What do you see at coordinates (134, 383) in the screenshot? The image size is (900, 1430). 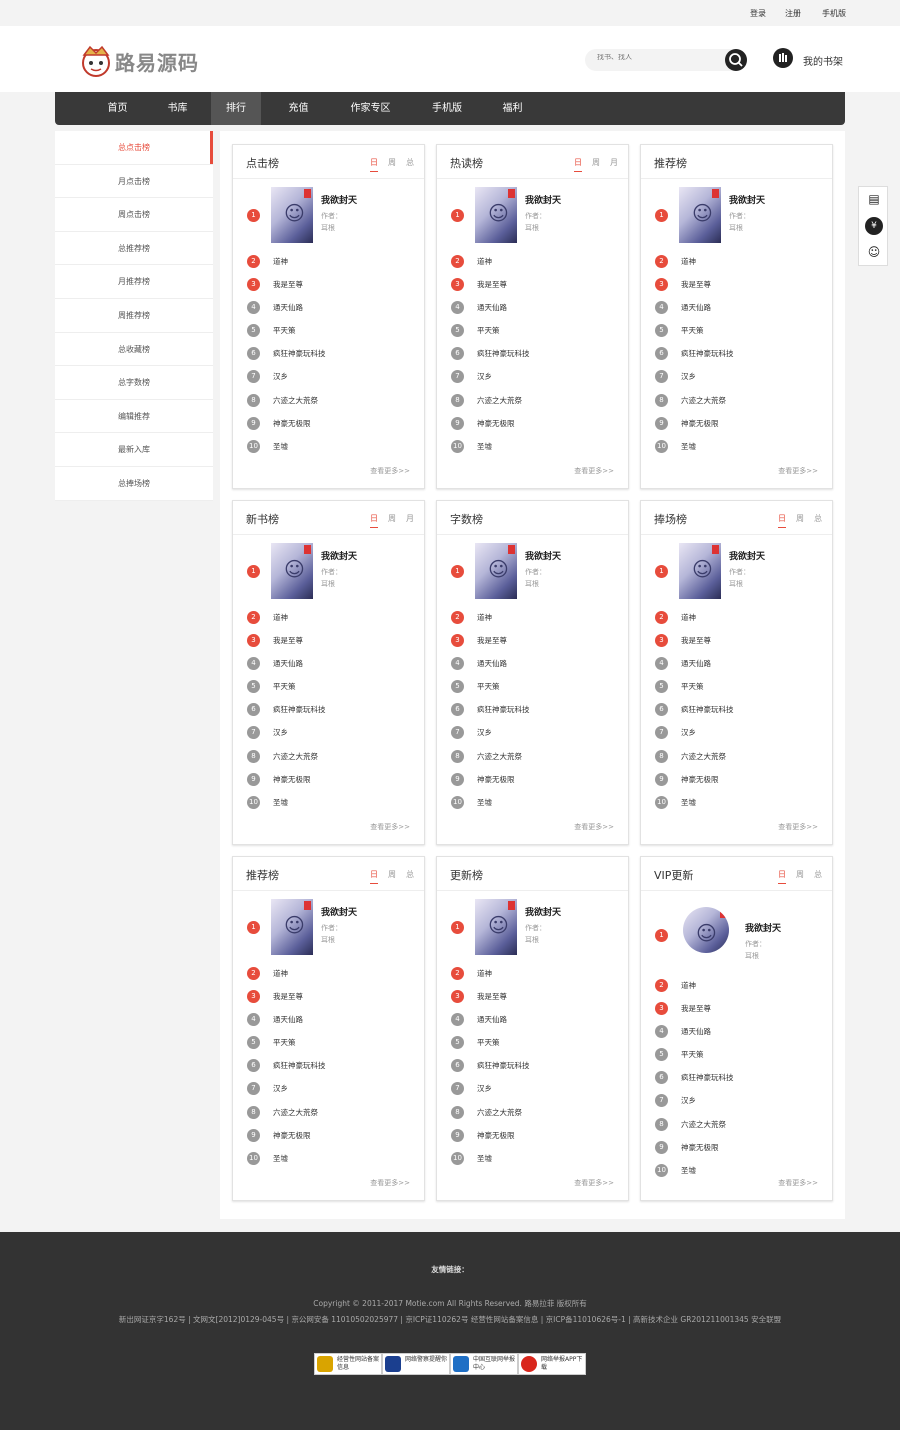 I see `sidebar-item-word-count: 总字数榜` at bounding box center [134, 383].